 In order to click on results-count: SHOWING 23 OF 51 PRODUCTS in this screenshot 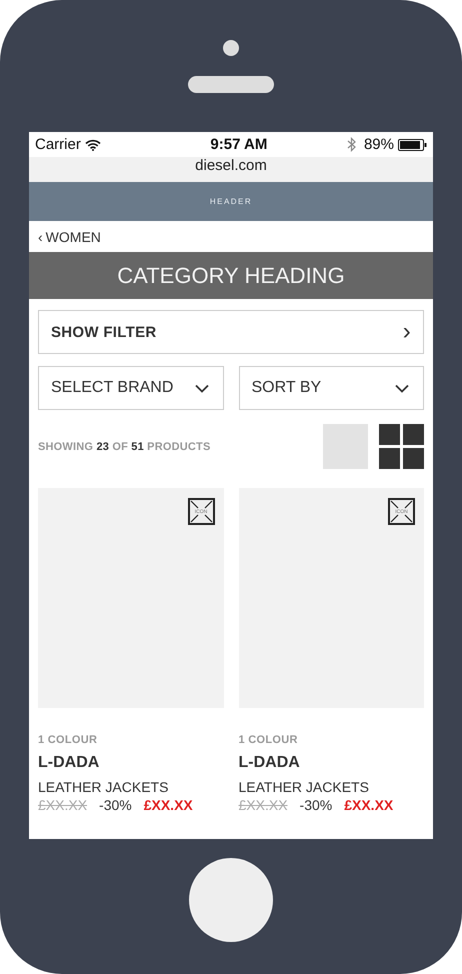, I will do `click(124, 446)`.